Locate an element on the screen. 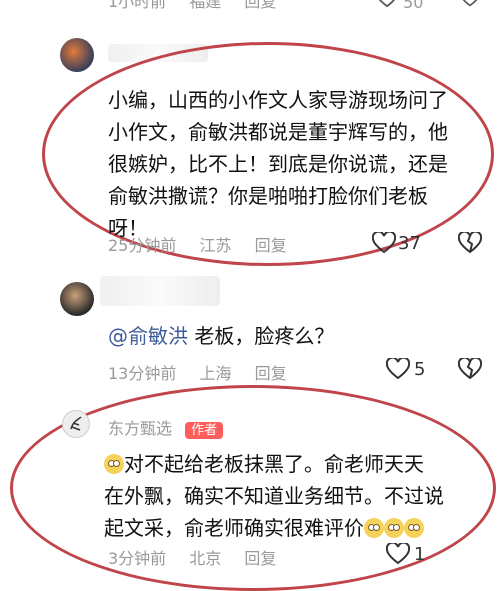 The image size is (500, 591). like-button: 37 is located at coordinates (396, 243).